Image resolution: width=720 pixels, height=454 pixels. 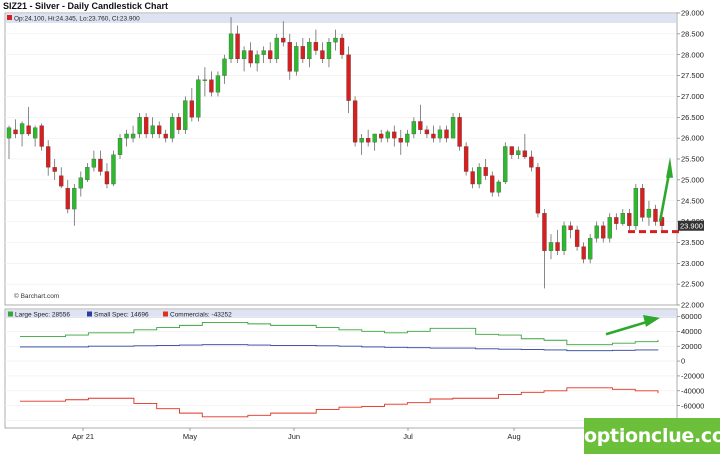 I want to click on credit-label: © Barchart.com, so click(x=36, y=296).